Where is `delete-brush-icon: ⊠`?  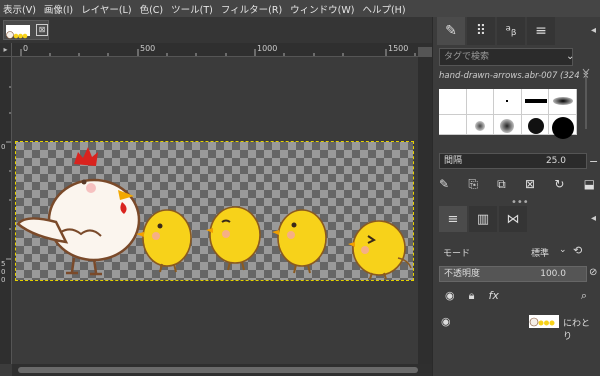
delete-brush-icon: ⊠ is located at coordinates (530, 186).